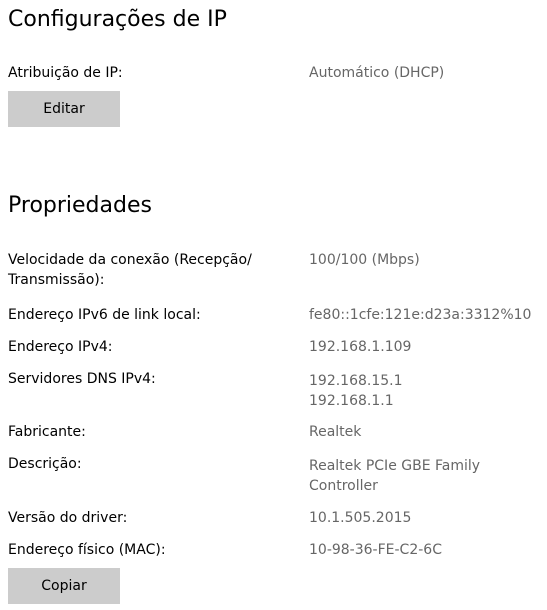 This screenshot has width=547, height=610. What do you see at coordinates (360, 347) in the screenshot?
I see `ipv4-address-value: 192.168.1.109` at bounding box center [360, 347].